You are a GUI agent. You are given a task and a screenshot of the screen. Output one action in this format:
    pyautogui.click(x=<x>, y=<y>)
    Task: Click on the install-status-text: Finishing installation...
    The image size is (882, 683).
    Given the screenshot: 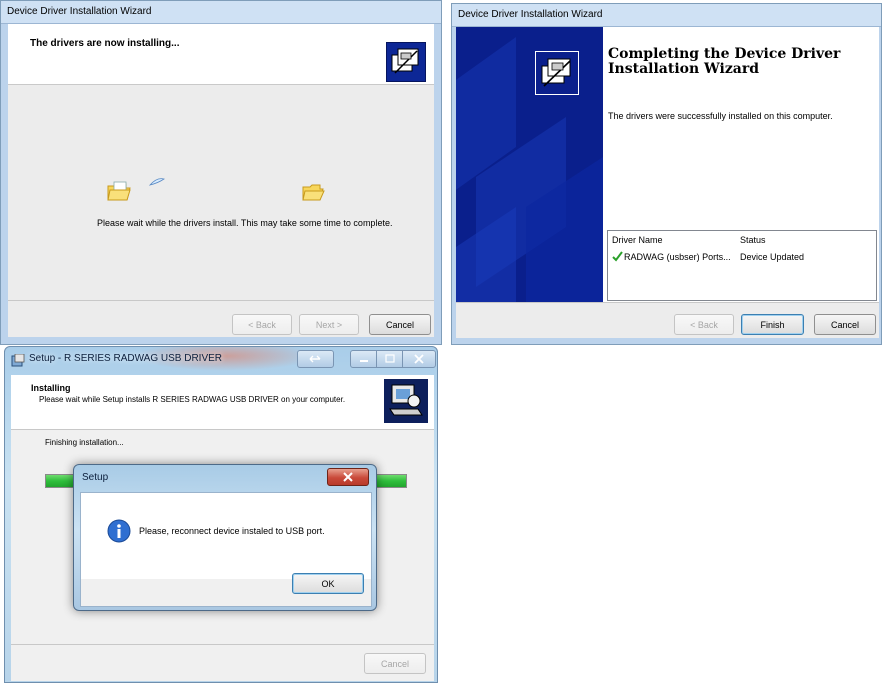 What is the action you would take?
    pyautogui.click(x=84, y=442)
    